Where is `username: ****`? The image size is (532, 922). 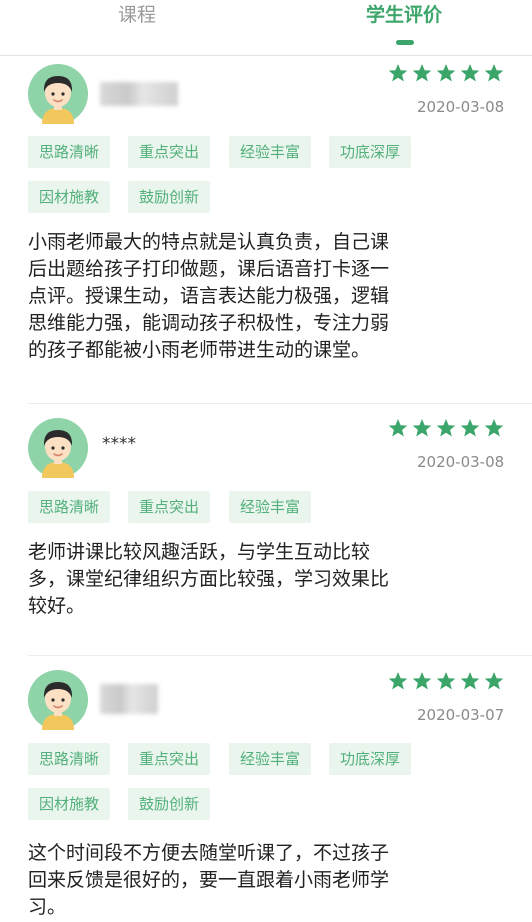 username: **** is located at coordinates (119, 444).